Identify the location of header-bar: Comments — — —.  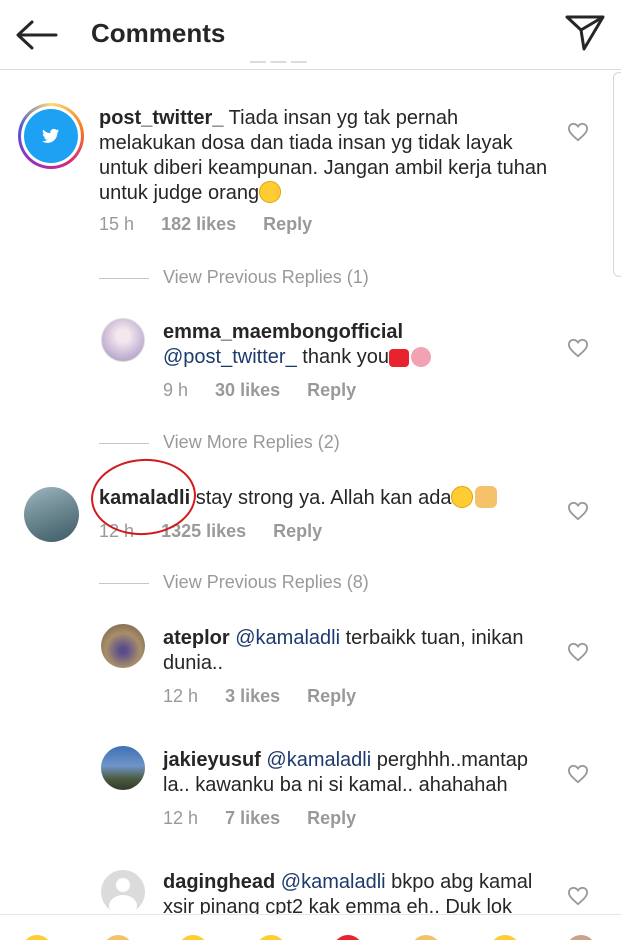
(310, 35).